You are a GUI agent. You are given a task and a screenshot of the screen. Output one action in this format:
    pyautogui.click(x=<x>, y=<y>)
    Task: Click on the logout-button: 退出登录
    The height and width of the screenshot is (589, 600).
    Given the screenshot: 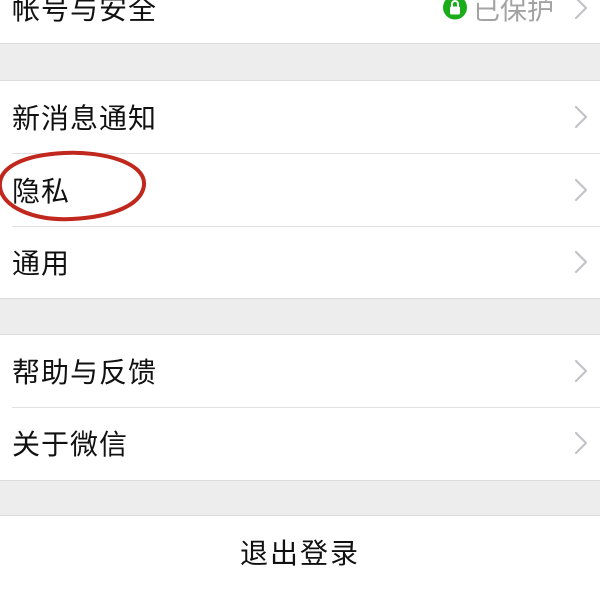 What is the action you would take?
    pyautogui.click(x=300, y=552)
    